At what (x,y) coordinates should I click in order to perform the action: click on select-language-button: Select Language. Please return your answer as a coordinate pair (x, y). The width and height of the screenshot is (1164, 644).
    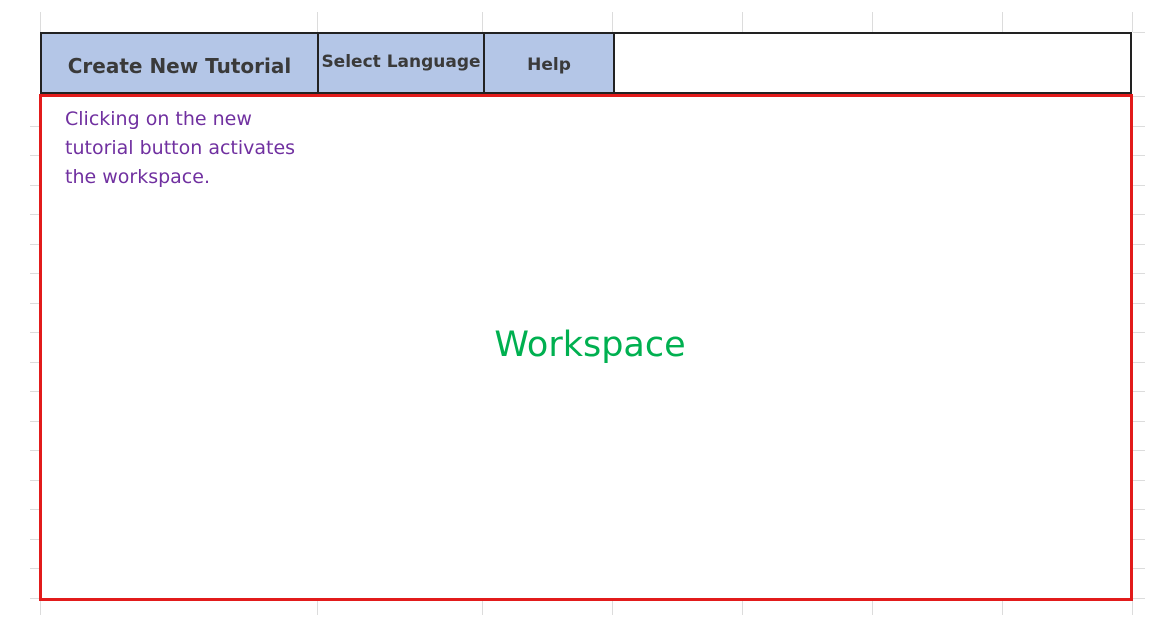
    Looking at the image, I should click on (402, 63).